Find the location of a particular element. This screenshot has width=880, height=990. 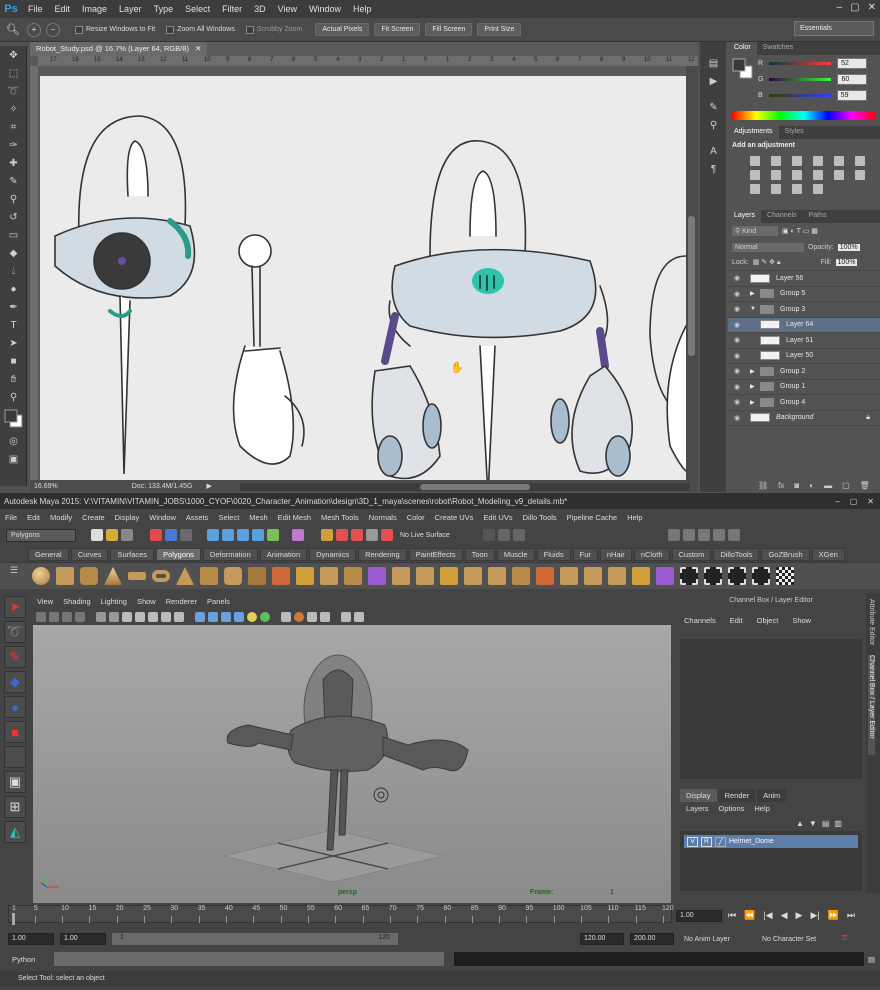

fx-icon: fx is located at coordinates (781, 485).